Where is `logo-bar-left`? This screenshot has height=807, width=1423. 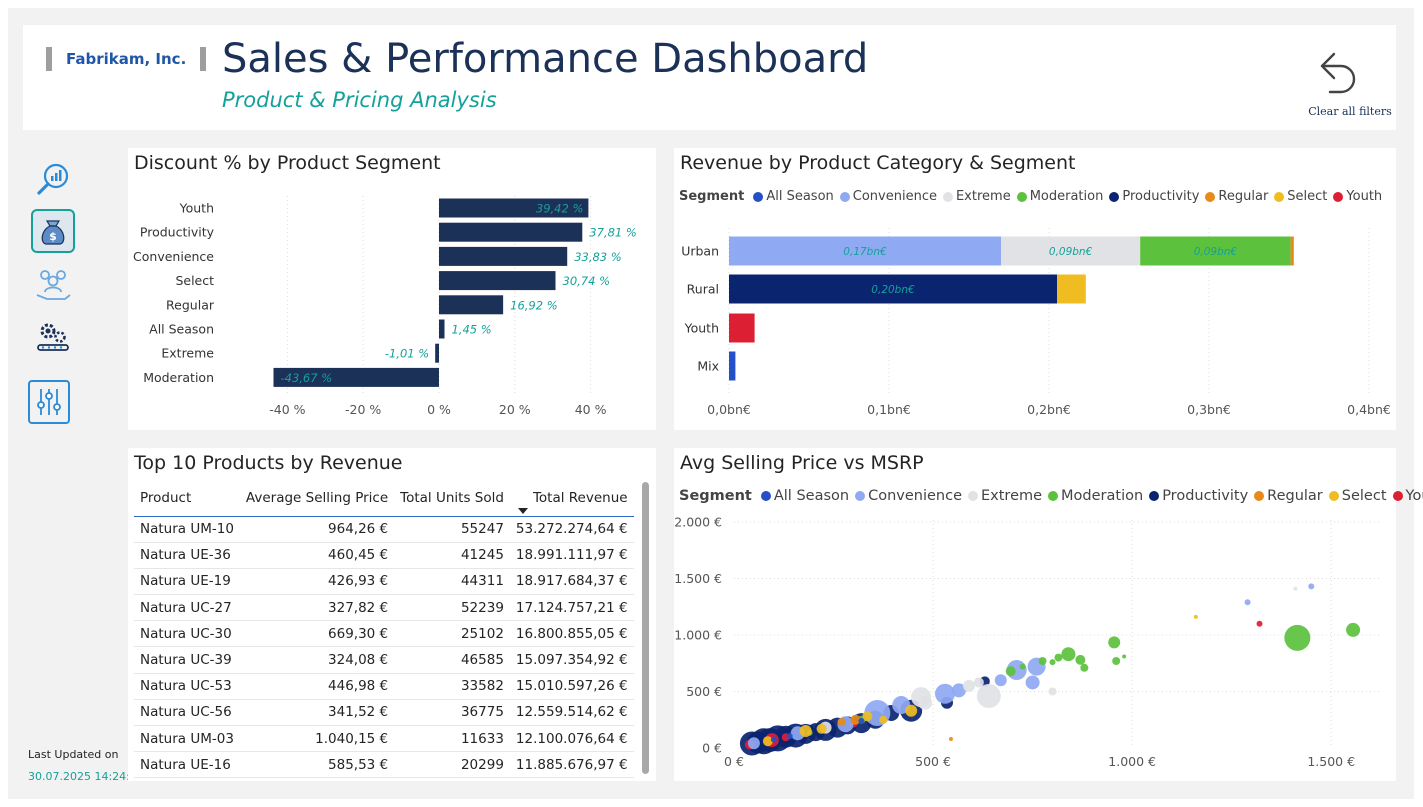 logo-bar-left is located at coordinates (49, 59).